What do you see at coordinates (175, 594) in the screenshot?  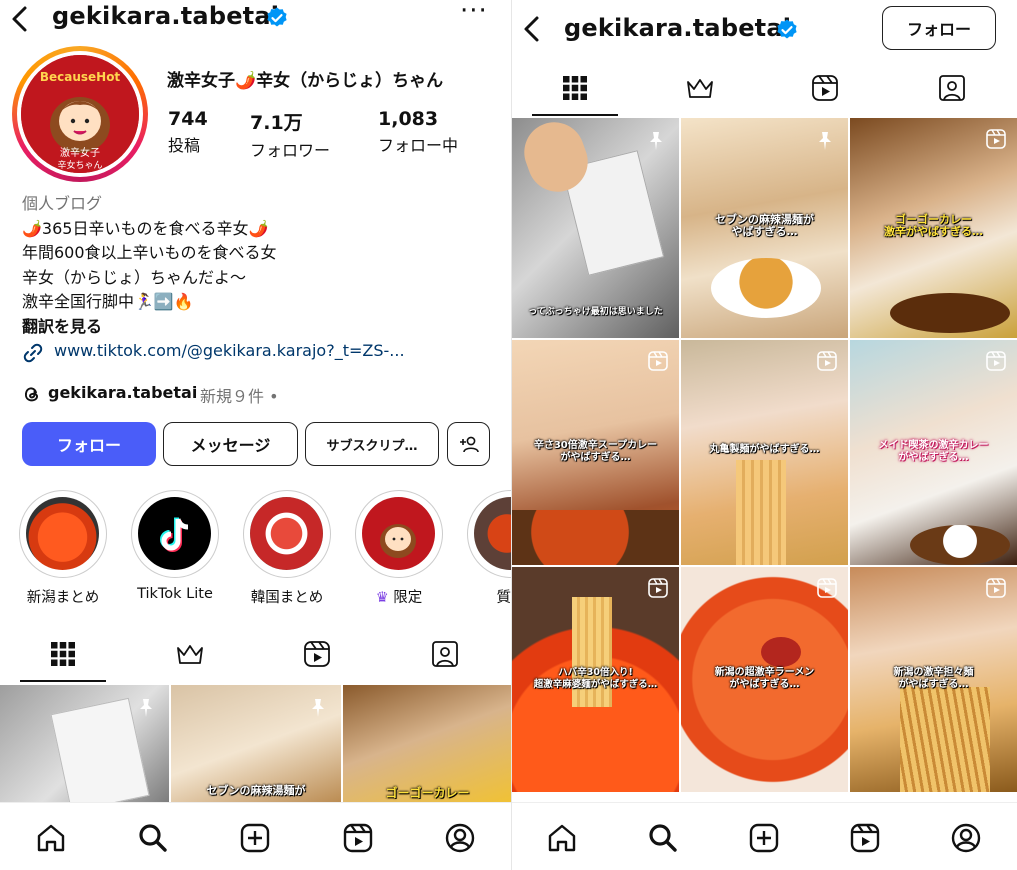 I see `highlight-label: TikTok Lite` at bounding box center [175, 594].